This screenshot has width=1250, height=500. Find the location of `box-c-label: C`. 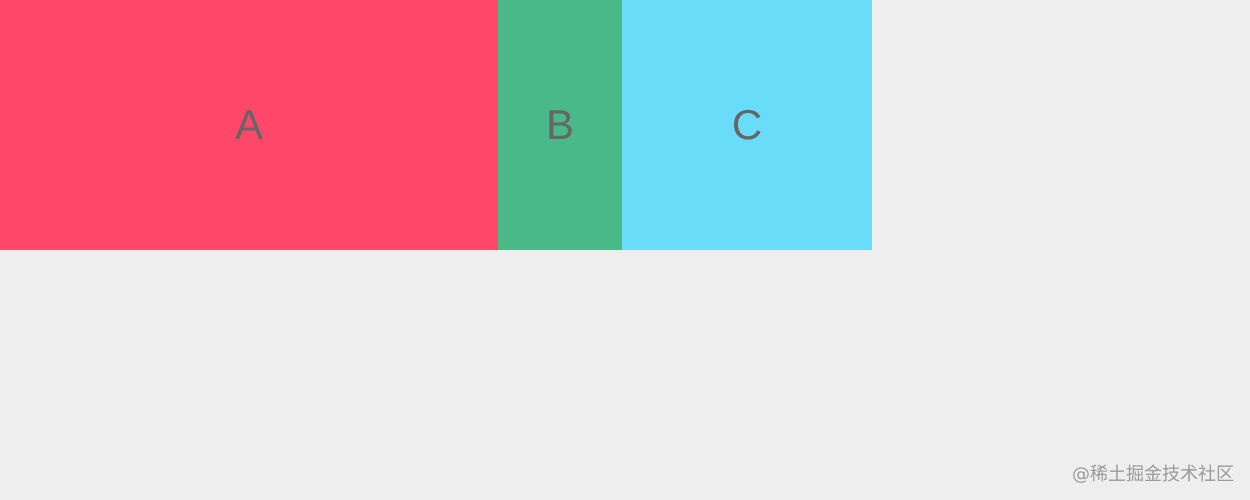

box-c-label: C is located at coordinates (747, 124).